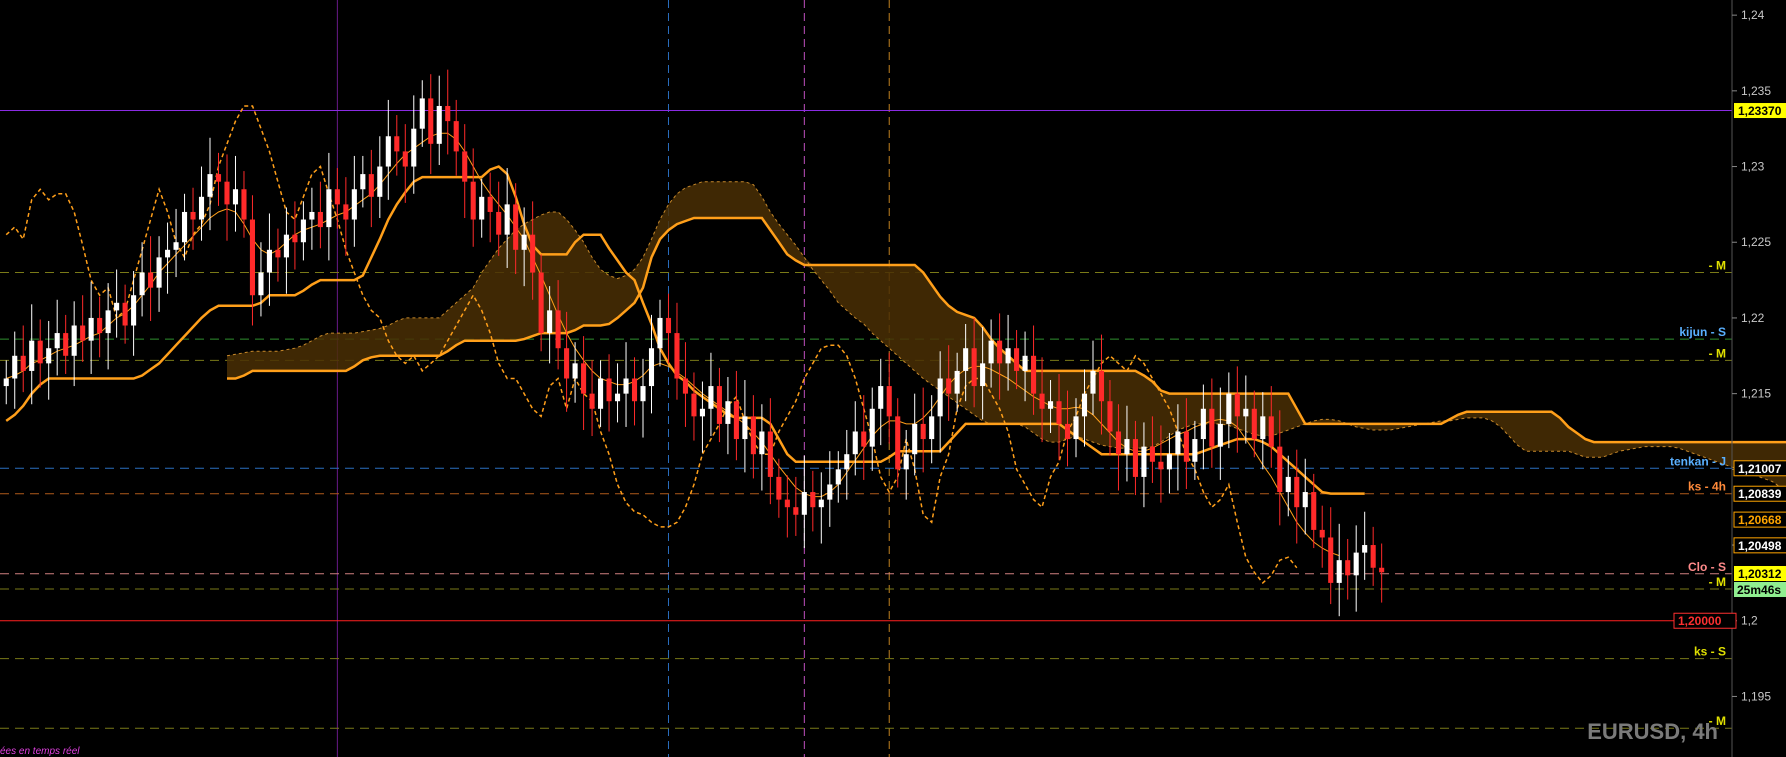 This screenshot has height=757, width=1786. What do you see at coordinates (1749, 621) in the screenshot?
I see `price-axis-label: 1,2` at bounding box center [1749, 621].